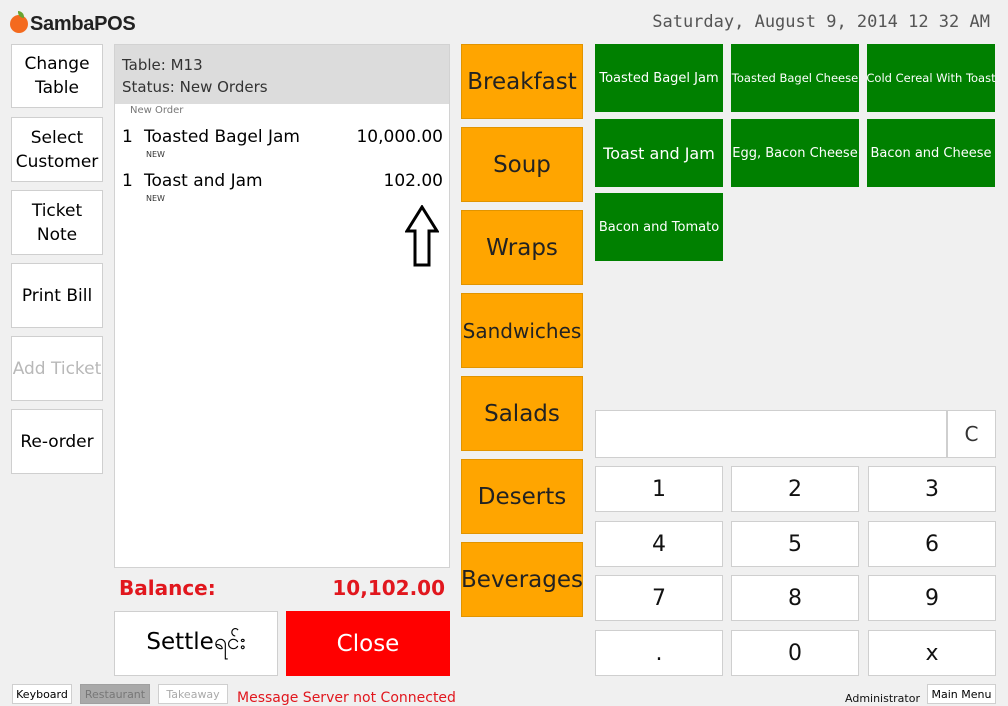 This screenshot has height=706, width=1008. I want to click on category-soup: Soup, so click(522, 164).